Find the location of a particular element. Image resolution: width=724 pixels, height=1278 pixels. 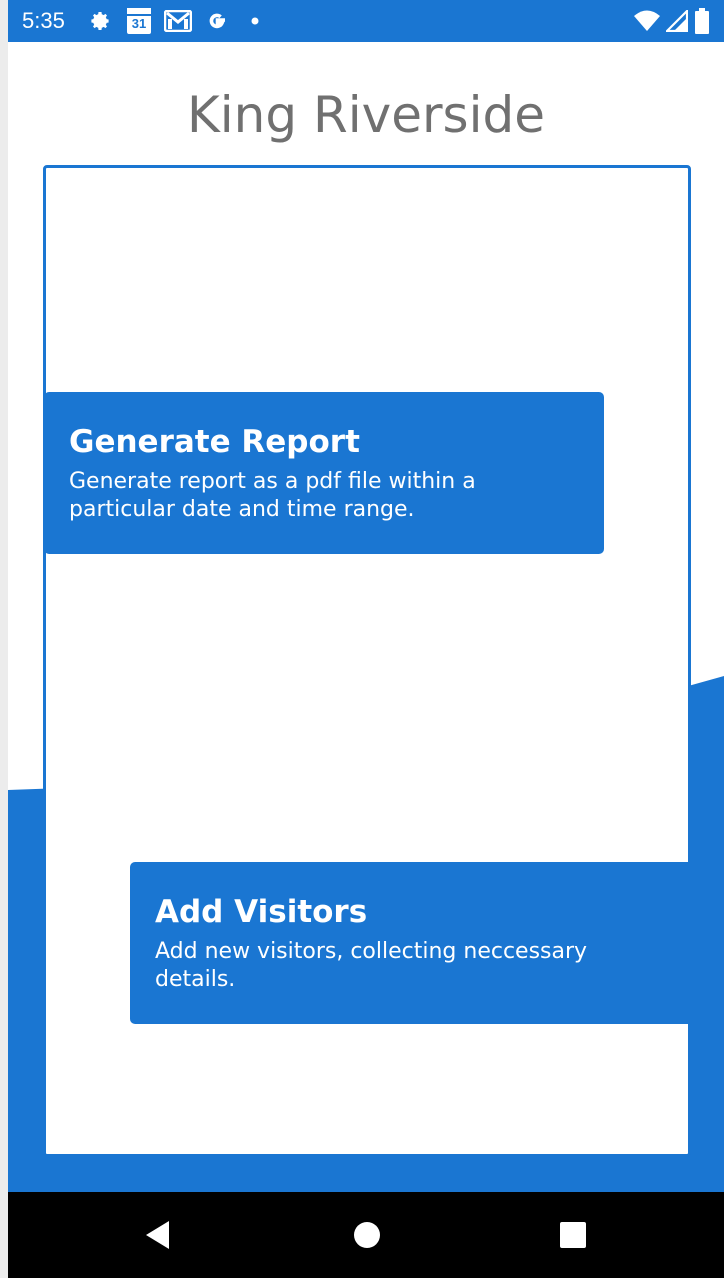

recents-button is located at coordinates (573, 1235).